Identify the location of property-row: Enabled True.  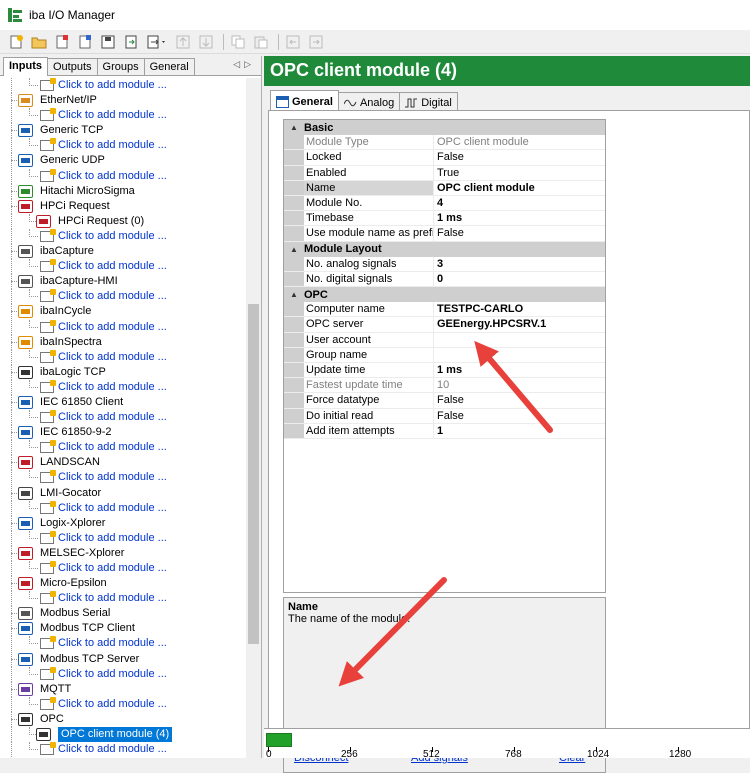
(444, 173).